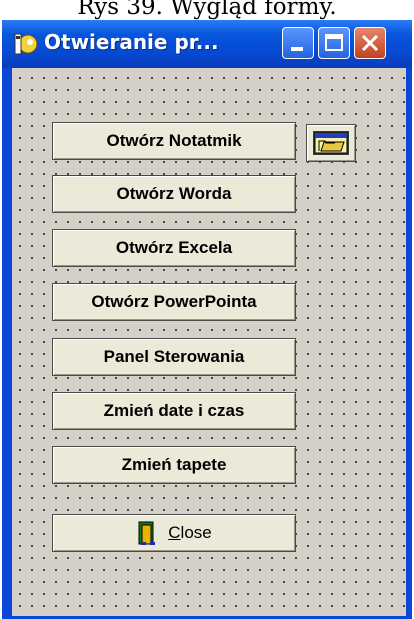 This screenshot has height=619, width=414. Describe the element at coordinates (207, 10) in the screenshot. I see `figure-caption: Rys 39. Wygląd formy.` at that location.